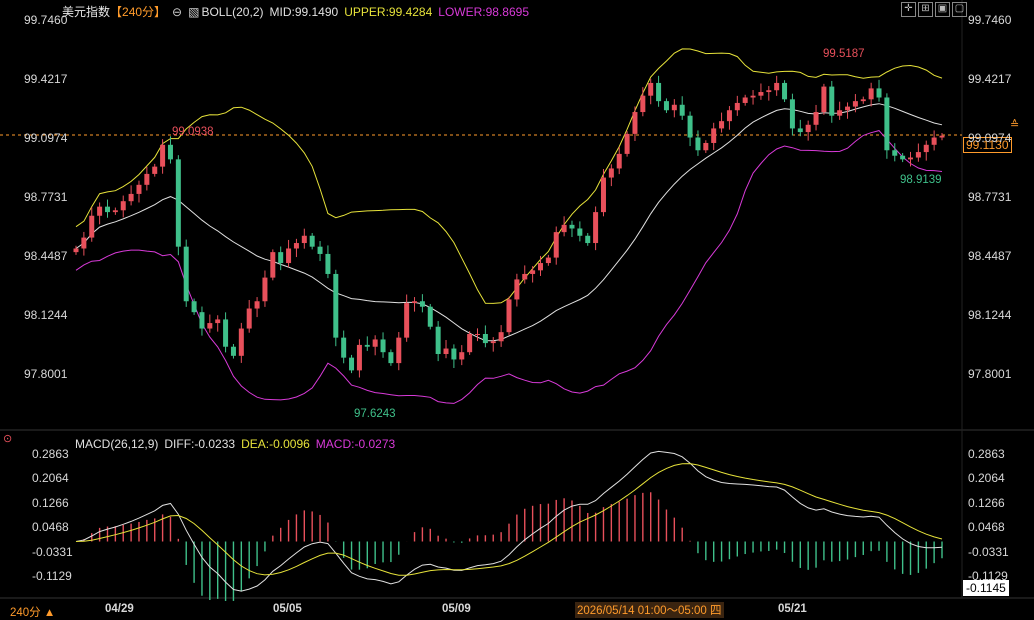  Describe the element at coordinates (46, 78) in the screenshot. I see `price-axis-left-1: 99.4217` at that location.